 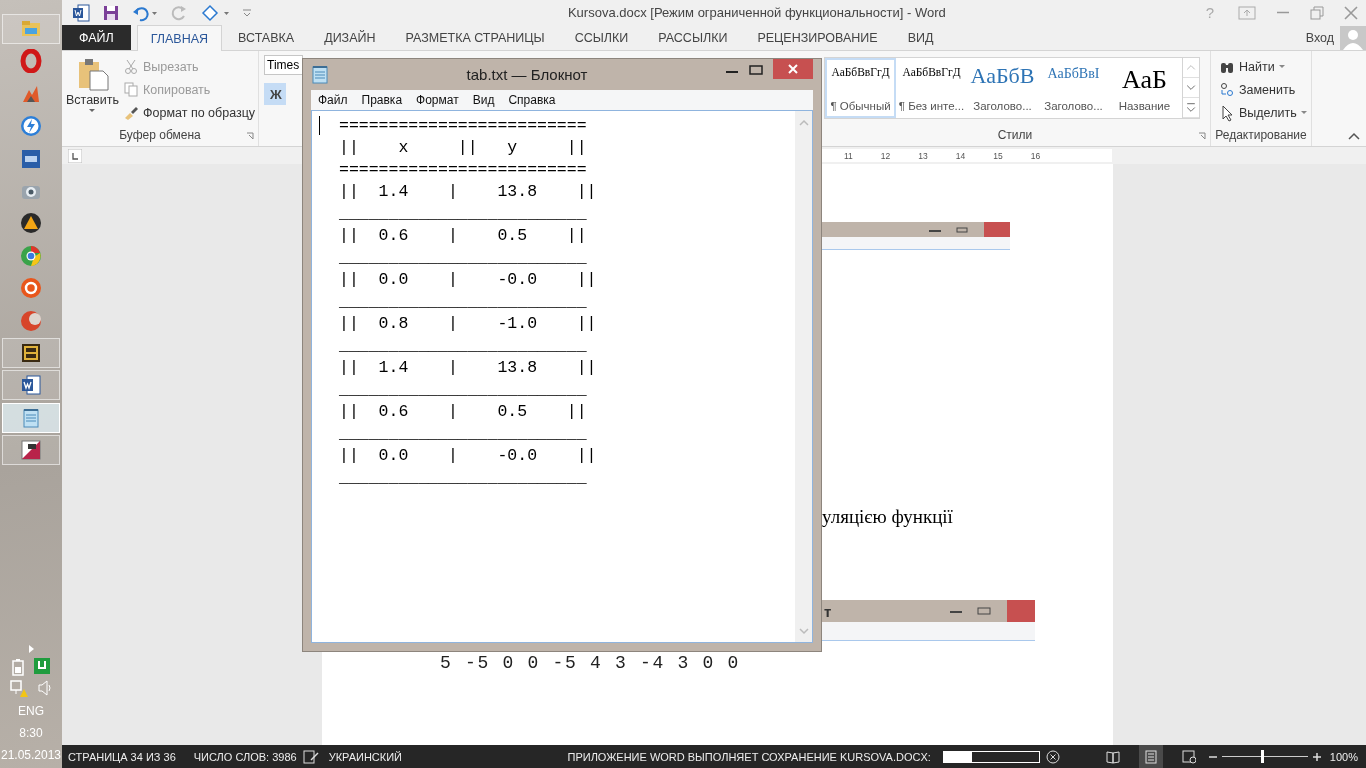 I want to click on ribbon-tab: РАССЫЛКИ, so click(x=693, y=37).